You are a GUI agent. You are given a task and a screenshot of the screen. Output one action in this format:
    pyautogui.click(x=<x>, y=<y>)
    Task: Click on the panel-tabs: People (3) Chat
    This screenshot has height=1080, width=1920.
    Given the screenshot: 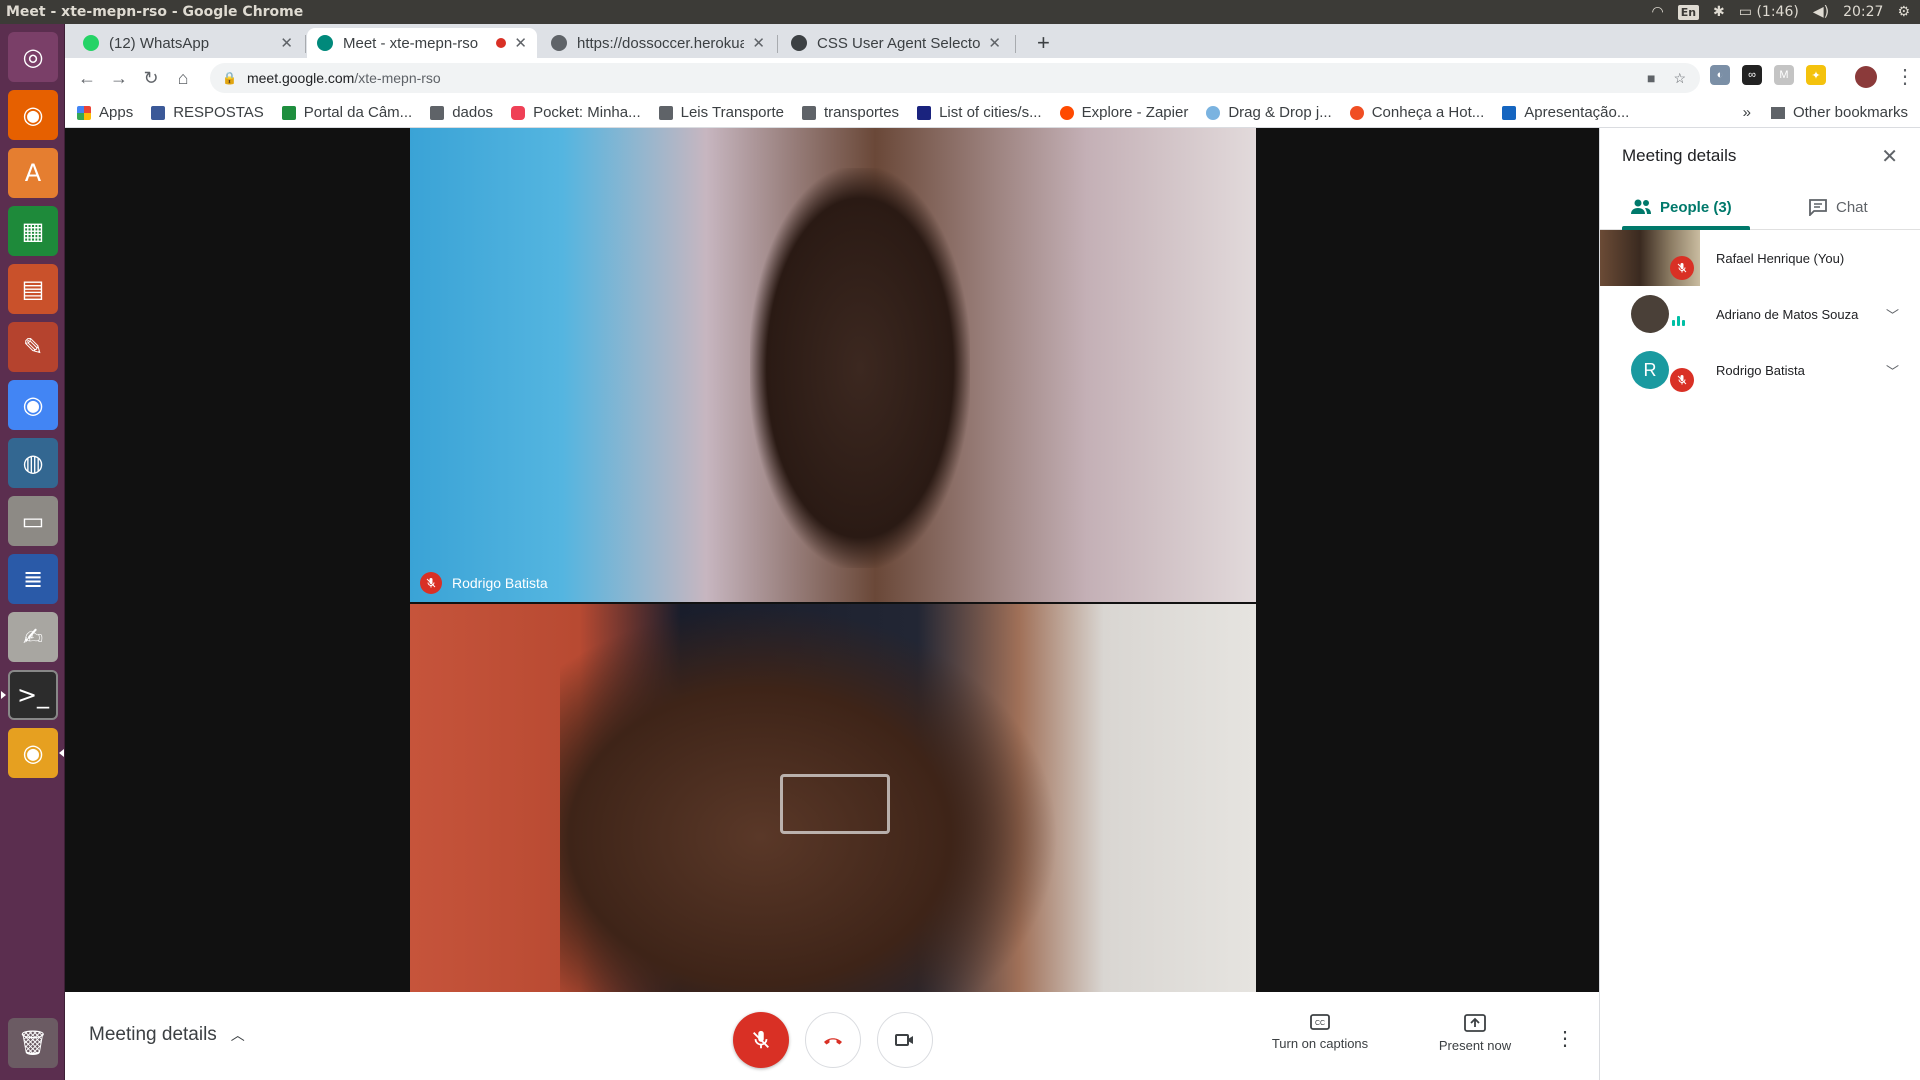 What is the action you would take?
    pyautogui.click(x=1760, y=207)
    